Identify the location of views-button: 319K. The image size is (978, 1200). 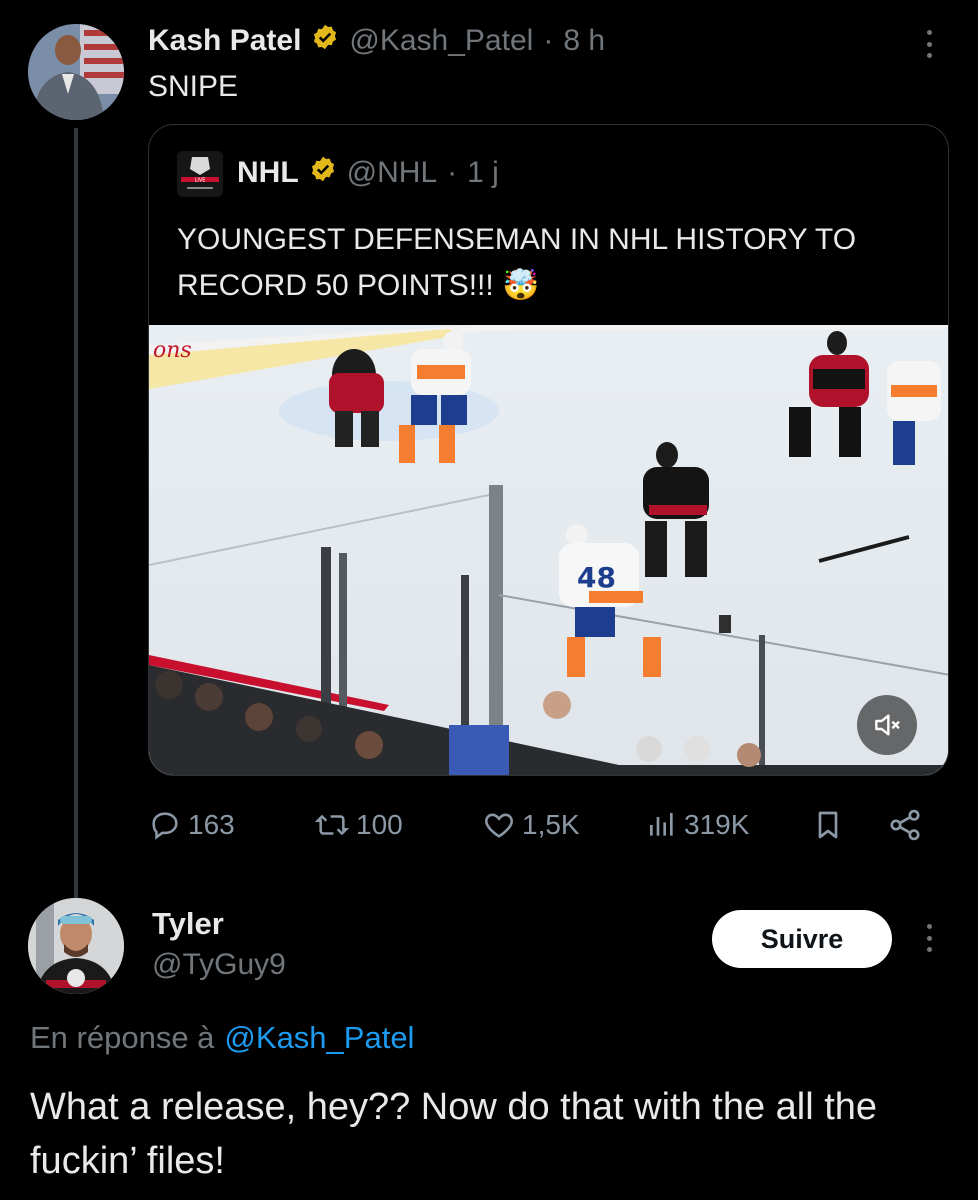
(697, 825).